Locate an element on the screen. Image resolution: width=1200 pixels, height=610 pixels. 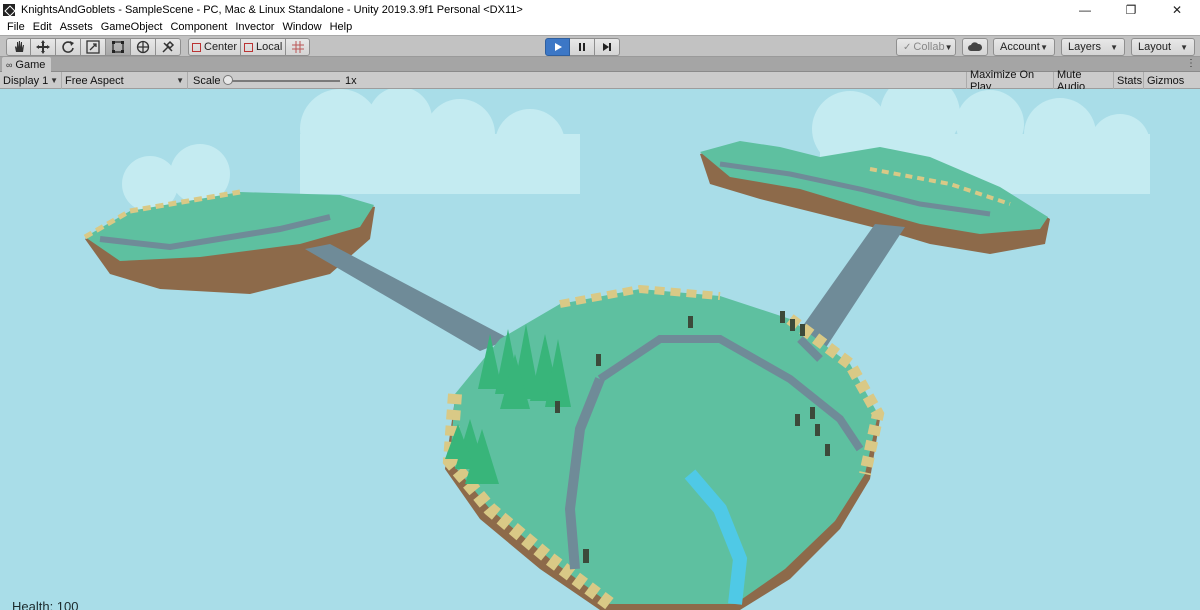
cloud-icon is located at coordinates (975, 46).